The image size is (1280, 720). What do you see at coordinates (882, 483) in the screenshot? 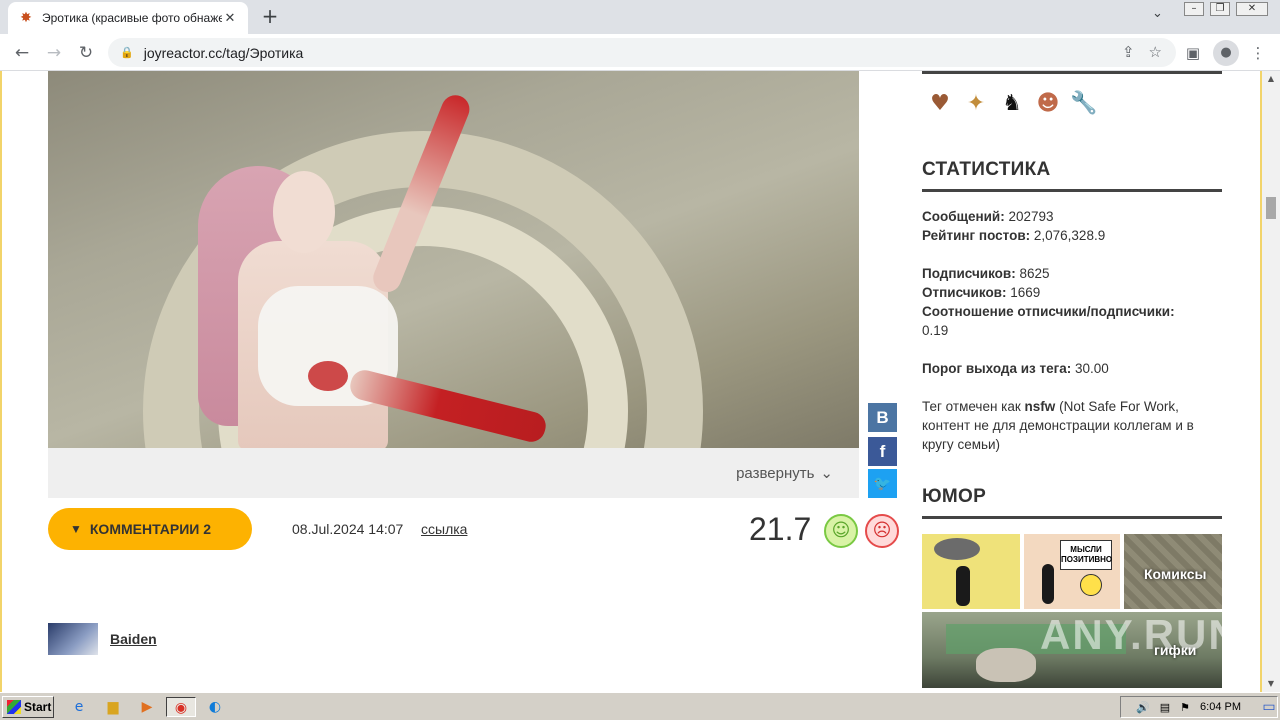
I see `share-twitter-button: 🐦` at bounding box center [882, 483].